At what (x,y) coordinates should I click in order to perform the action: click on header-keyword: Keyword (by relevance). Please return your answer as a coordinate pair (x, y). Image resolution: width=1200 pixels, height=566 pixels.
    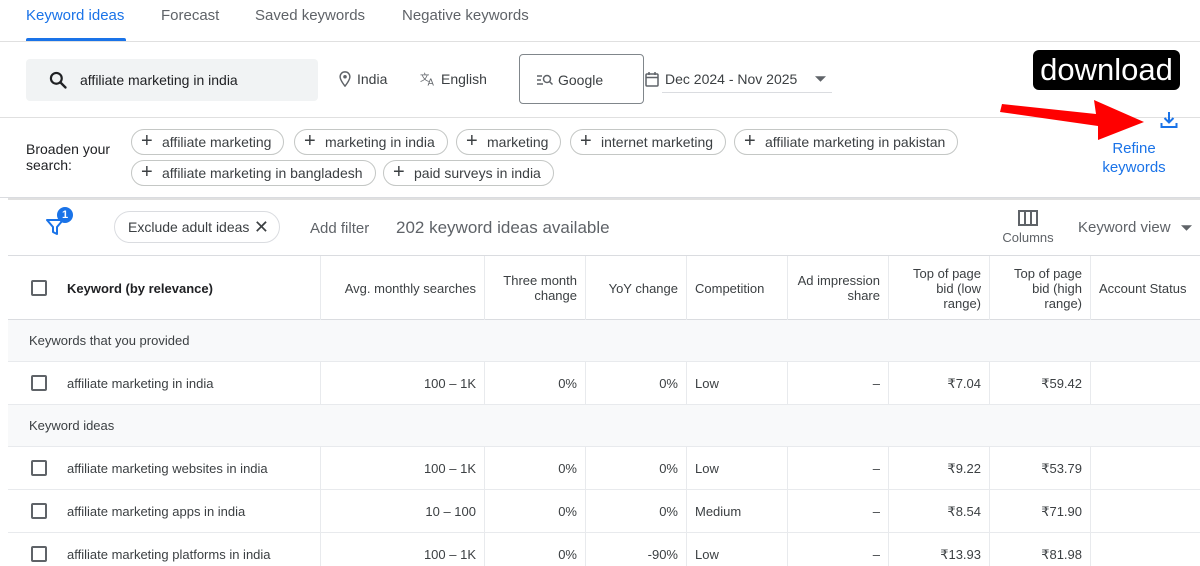
    Looking at the image, I should click on (190, 288).